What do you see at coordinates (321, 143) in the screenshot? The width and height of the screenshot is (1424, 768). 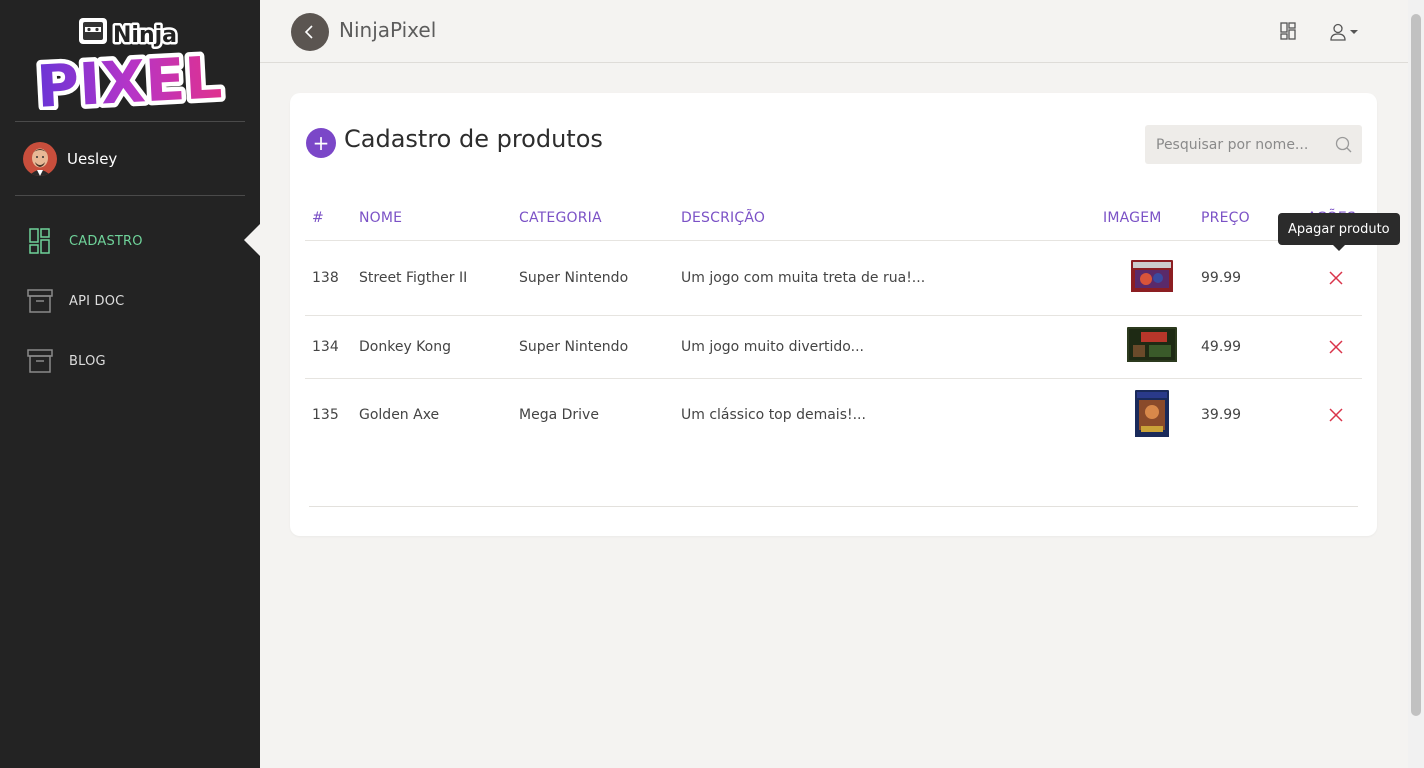 I see `add-product-button: +` at bounding box center [321, 143].